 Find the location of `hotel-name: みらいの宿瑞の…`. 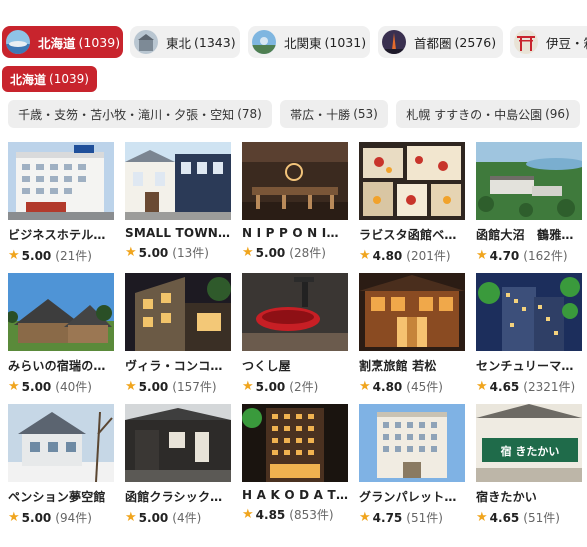

hotel-name: みらいの宿瑞の… is located at coordinates (57, 366).